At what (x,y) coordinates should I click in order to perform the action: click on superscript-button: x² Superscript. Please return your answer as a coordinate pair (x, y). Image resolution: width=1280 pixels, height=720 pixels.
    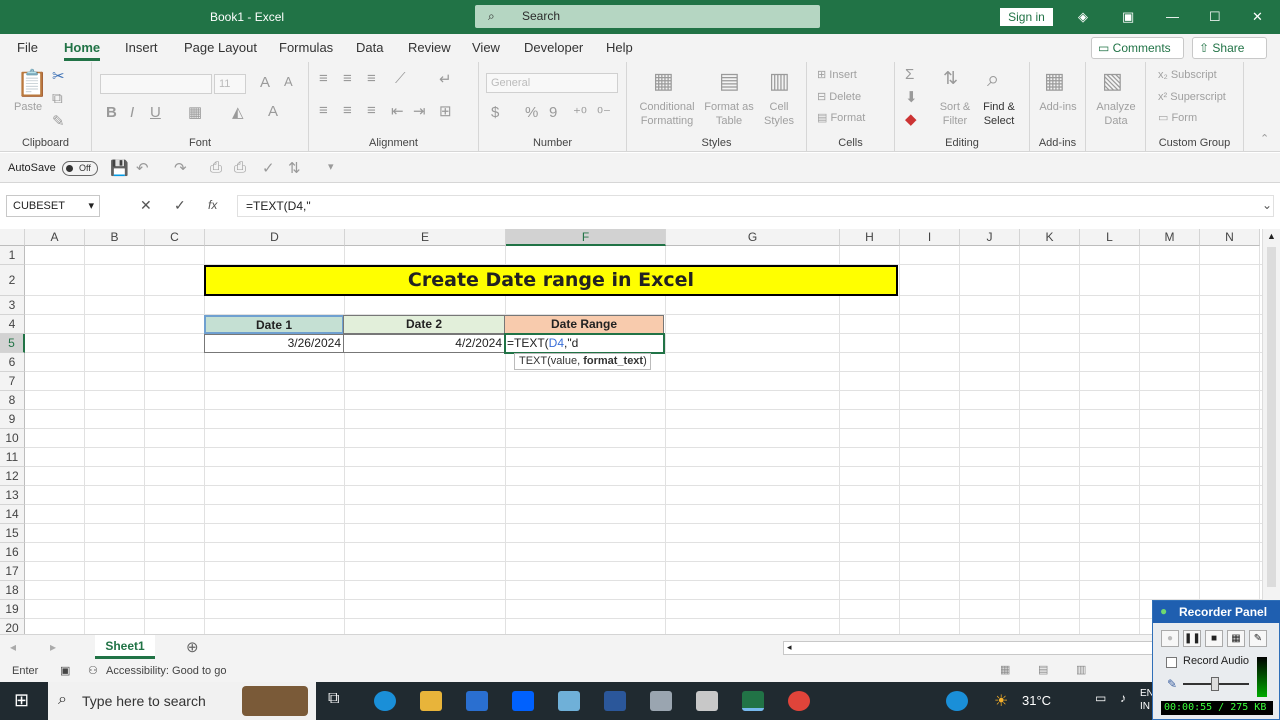
    Looking at the image, I should click on (1192, 97).